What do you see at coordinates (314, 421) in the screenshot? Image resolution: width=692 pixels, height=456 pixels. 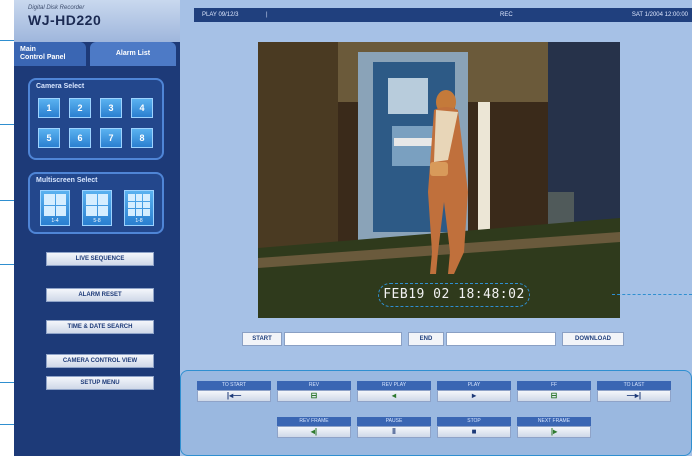 I see `control-label: REV FRAME` at bounding box center [314, 421].